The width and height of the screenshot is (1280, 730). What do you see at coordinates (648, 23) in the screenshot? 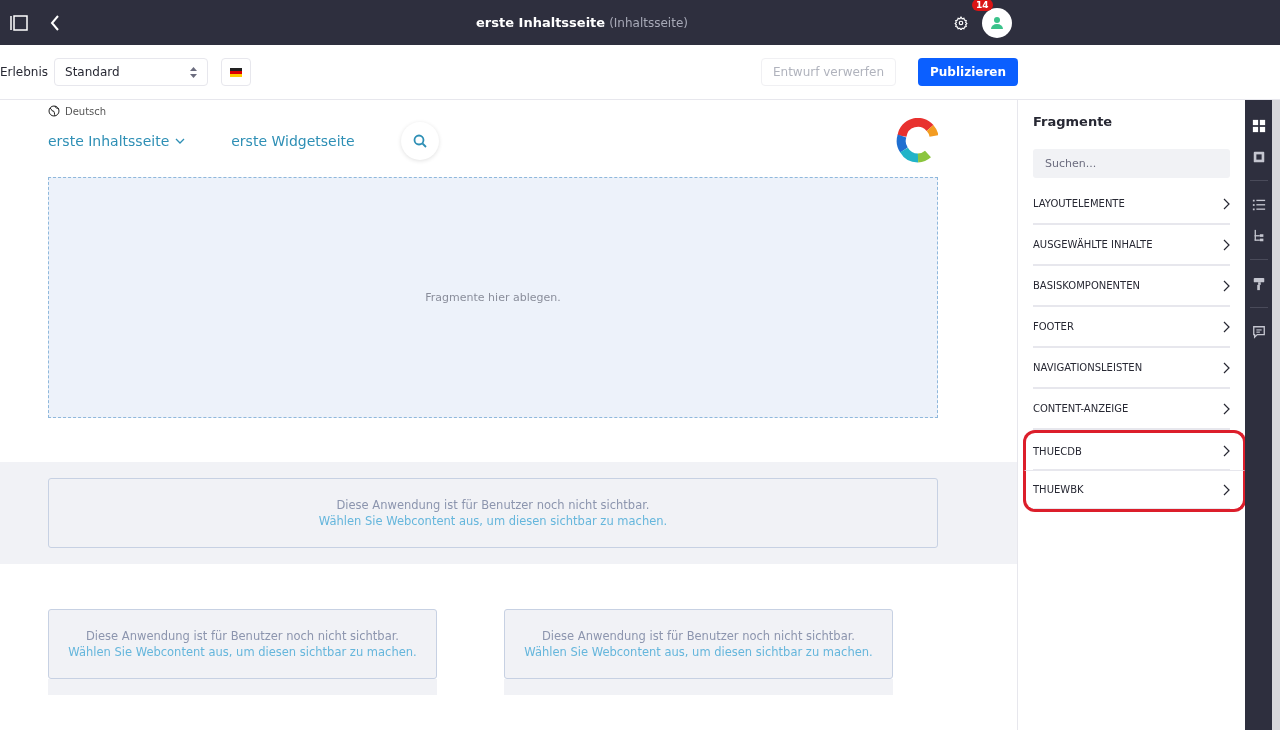
I see `page-type: (Inhaltsseite)` at bounding box center [648, 23].